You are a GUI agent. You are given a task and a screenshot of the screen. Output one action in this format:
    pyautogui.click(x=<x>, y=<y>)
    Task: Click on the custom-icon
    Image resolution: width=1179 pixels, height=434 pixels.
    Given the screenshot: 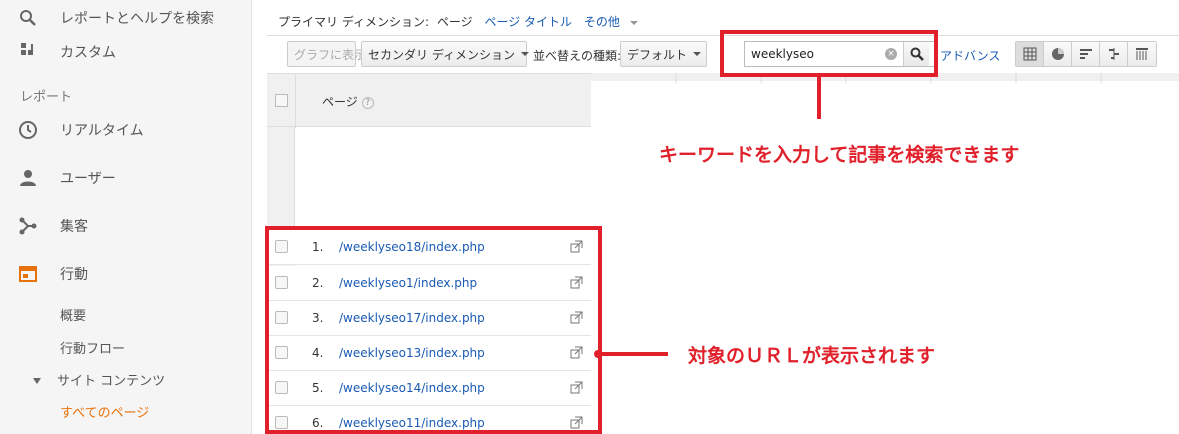 What is the action you would take?
    pyautogui.click(x=28, y=52)
    